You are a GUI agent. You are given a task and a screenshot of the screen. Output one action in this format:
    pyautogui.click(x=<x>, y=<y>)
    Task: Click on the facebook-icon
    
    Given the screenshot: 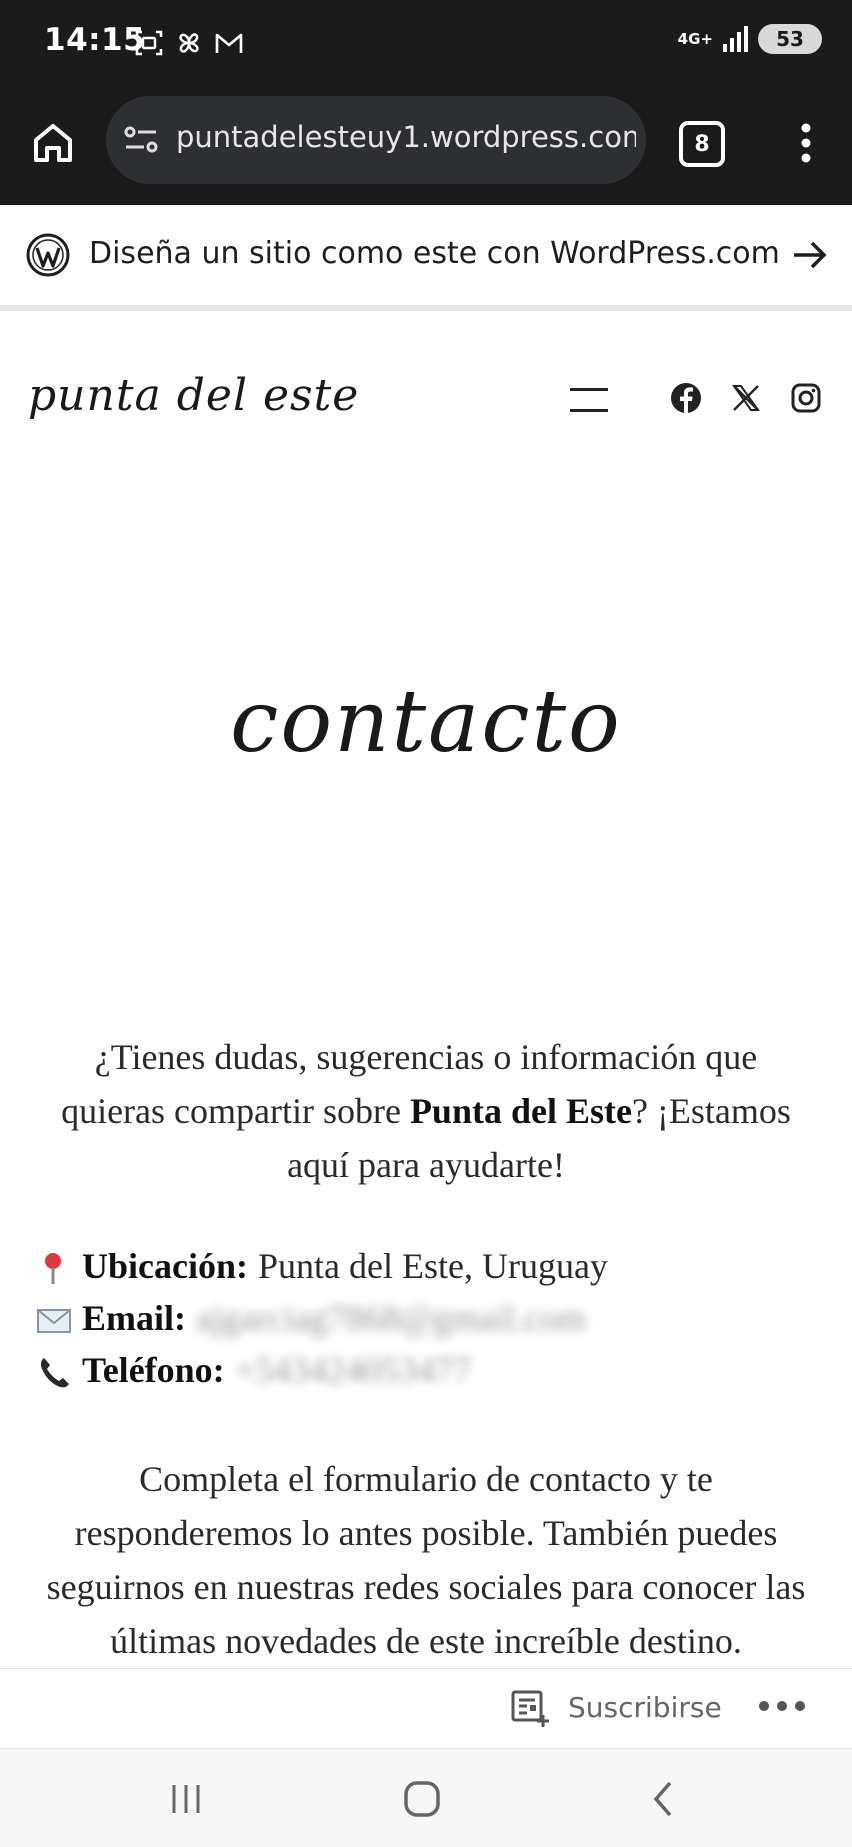 What is the action you would take?
    pyautogui.click(x=686, y=398)
    